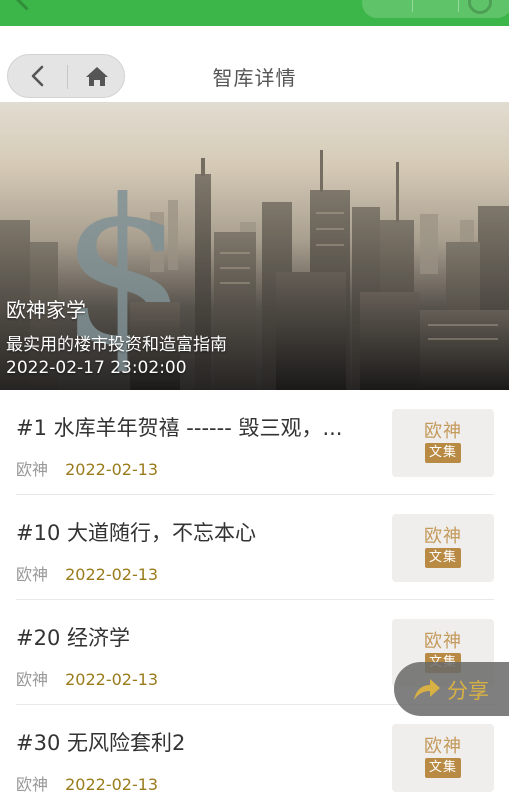 The height and width of the screenshot is (809, 509). I want to click on share-button: 分享, so click(451, 689).